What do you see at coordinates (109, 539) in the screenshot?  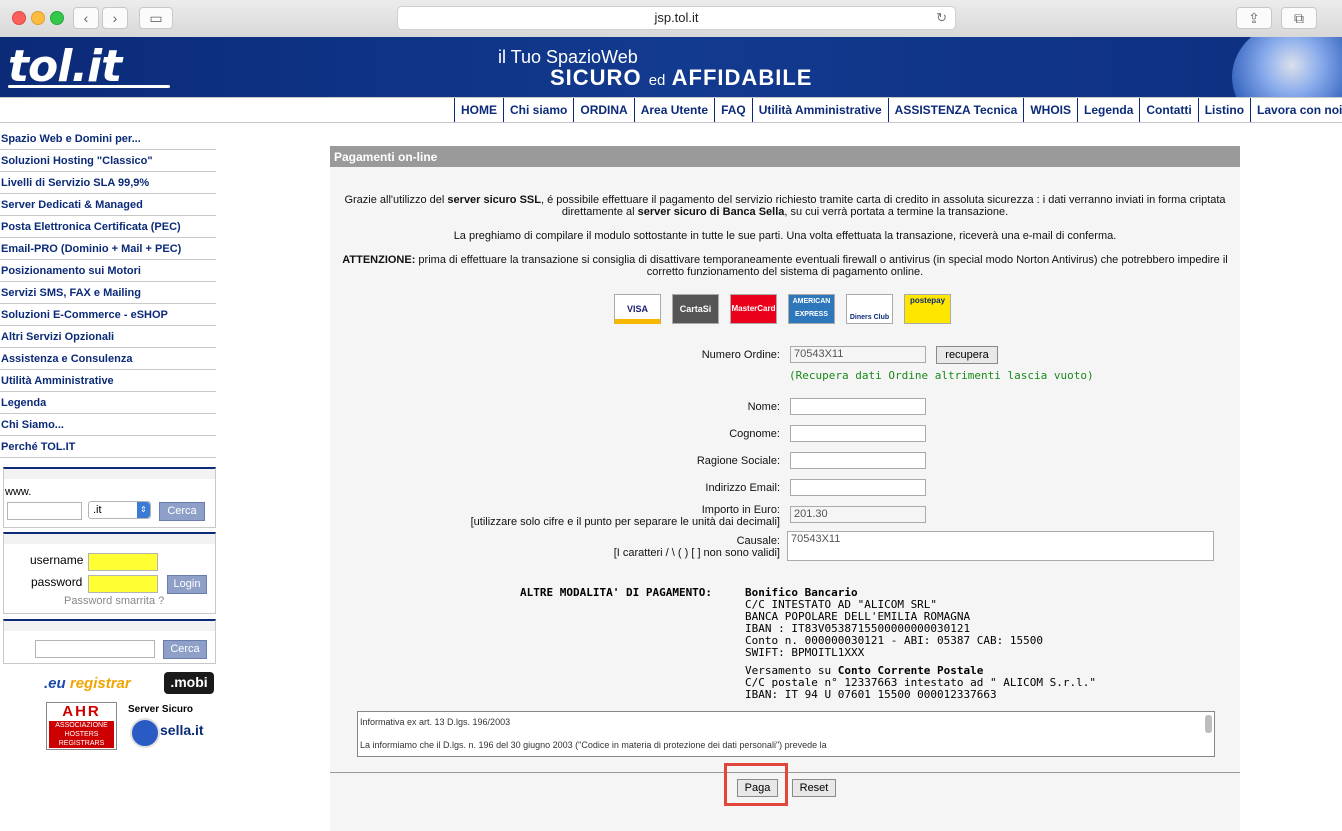 I see `login-box-header` at bounding box center [109, 539].